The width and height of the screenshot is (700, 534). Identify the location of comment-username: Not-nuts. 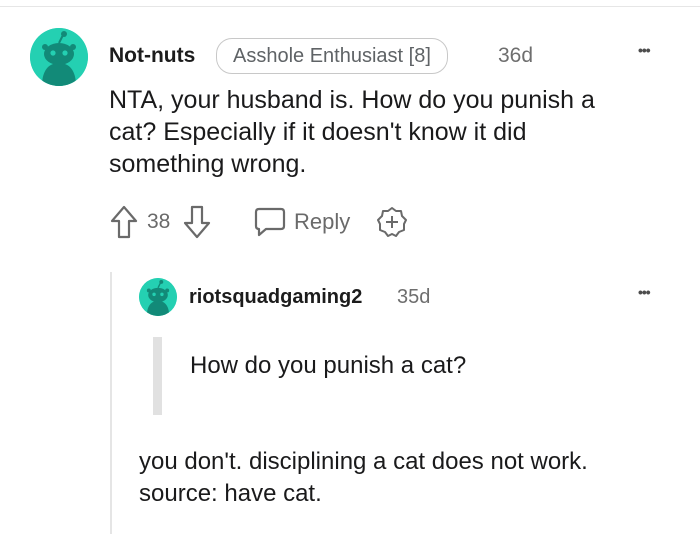
(152, 56).